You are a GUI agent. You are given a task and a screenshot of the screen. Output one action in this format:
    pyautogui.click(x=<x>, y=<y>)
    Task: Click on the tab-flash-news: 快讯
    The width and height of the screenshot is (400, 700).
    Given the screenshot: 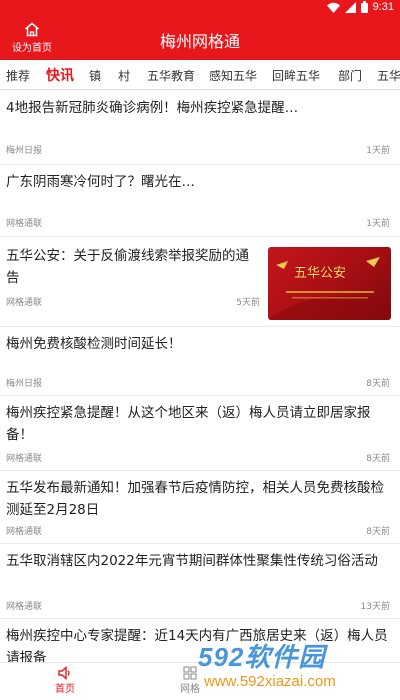 What is the action you would take?
    pyautogui.click(x=60, y=75)
    